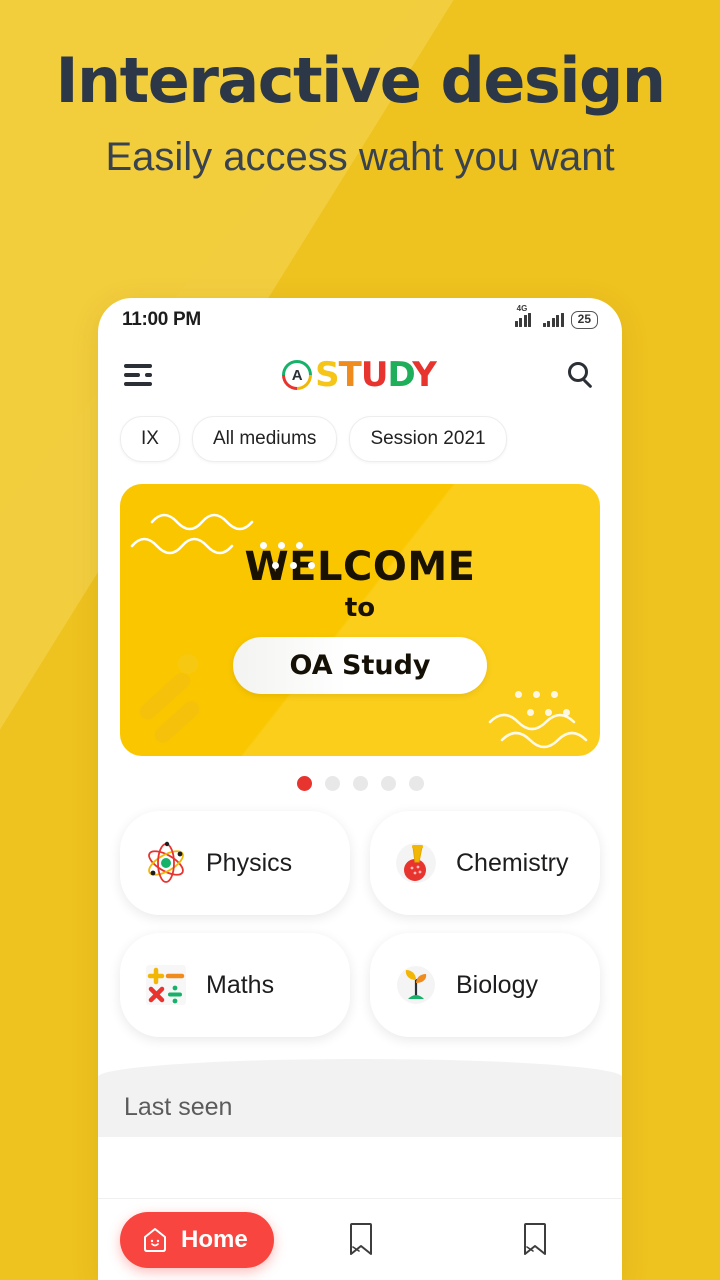  Describe the element at coordinates (512, 862) in the screenshot. I see `subject-label-chemistry: Chemistry` at that location.